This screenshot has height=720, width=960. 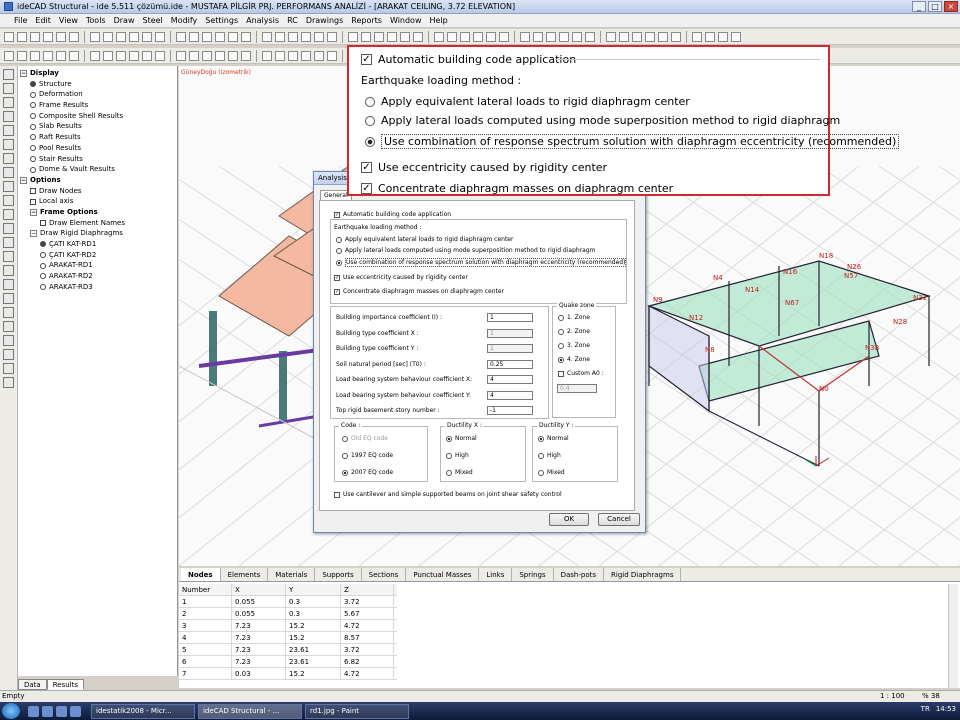 I want to click on tree-item: Raft Results, so click(x=97, y=137).